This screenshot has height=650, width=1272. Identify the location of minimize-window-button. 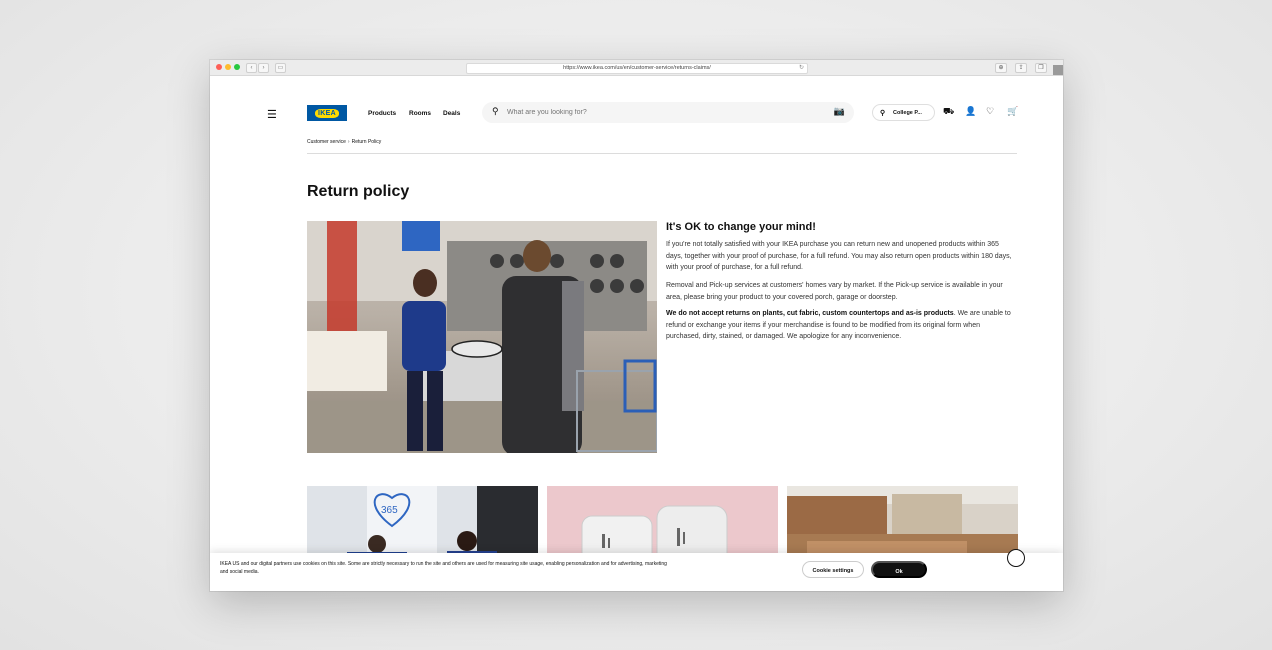
(228, 67).